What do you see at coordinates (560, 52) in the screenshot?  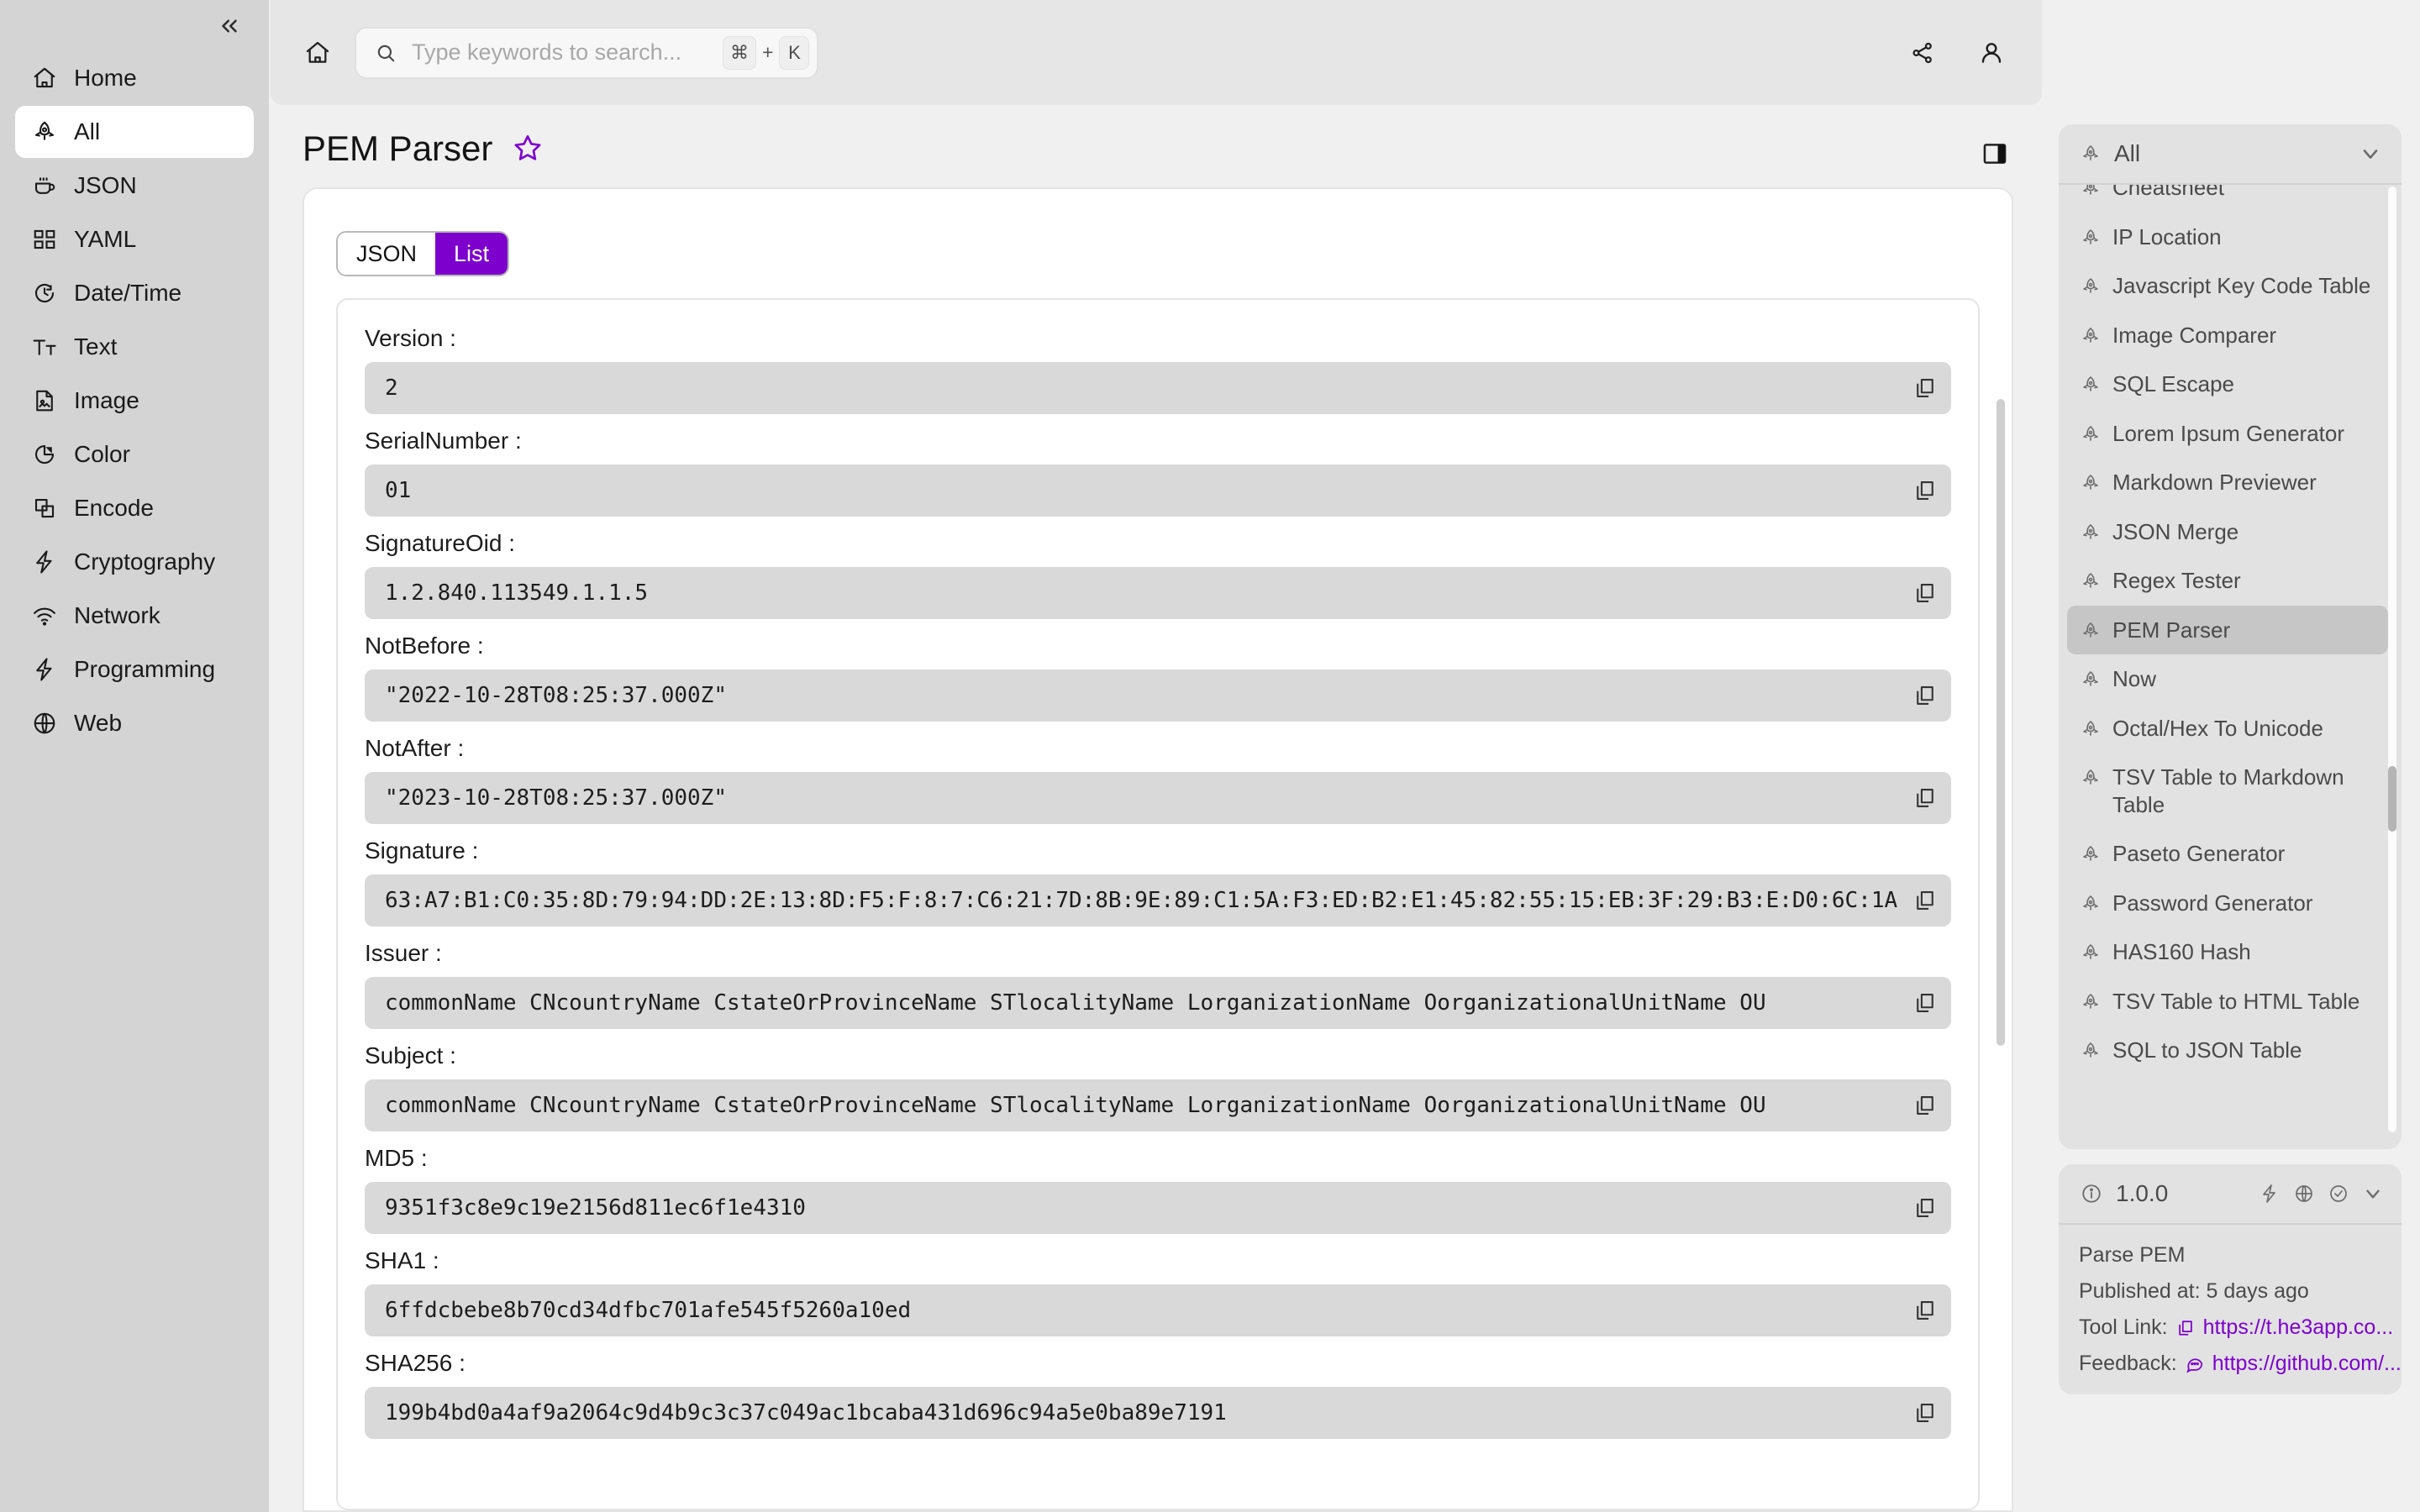 I see `search-input` at bounding box center [560, 52].